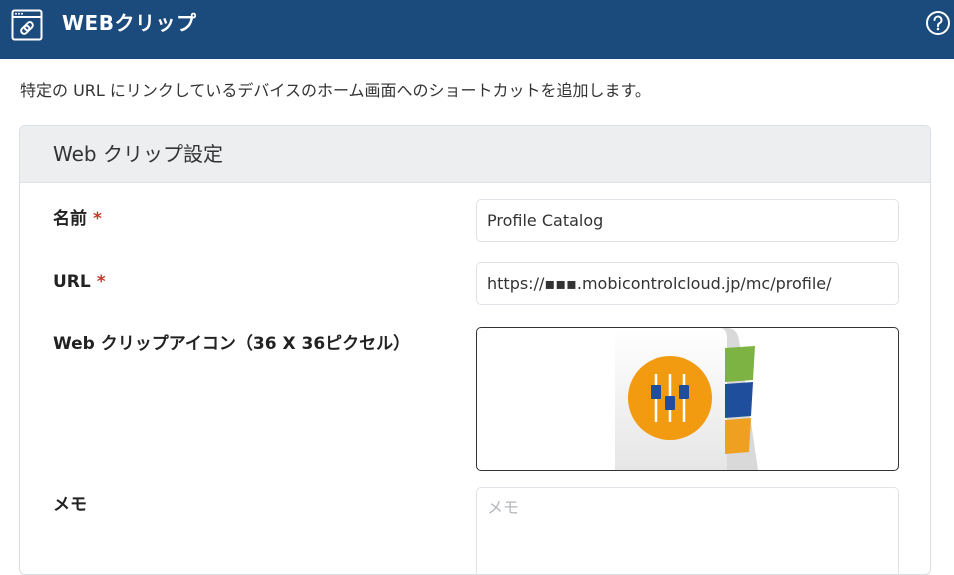 The height and width of the screenshot is (575, 954). Describe the element at coordinates (72, 282) in the screenshot. I see `url-label-text: URL` at that location.